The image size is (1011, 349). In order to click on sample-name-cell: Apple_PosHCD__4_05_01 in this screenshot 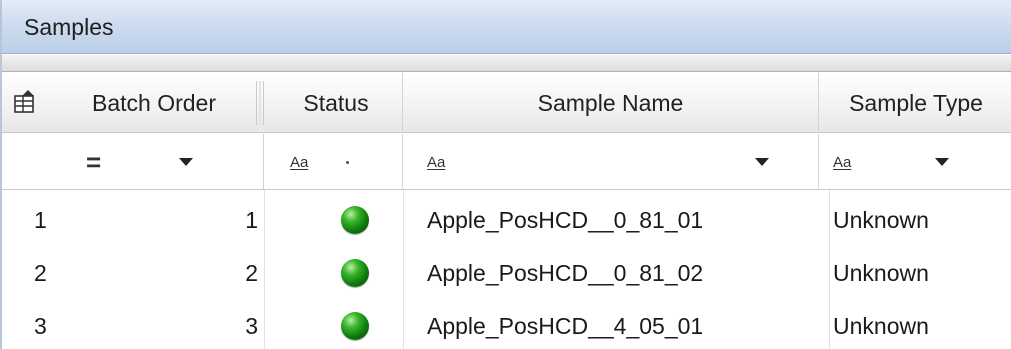, I will do `click(565, 325)`.